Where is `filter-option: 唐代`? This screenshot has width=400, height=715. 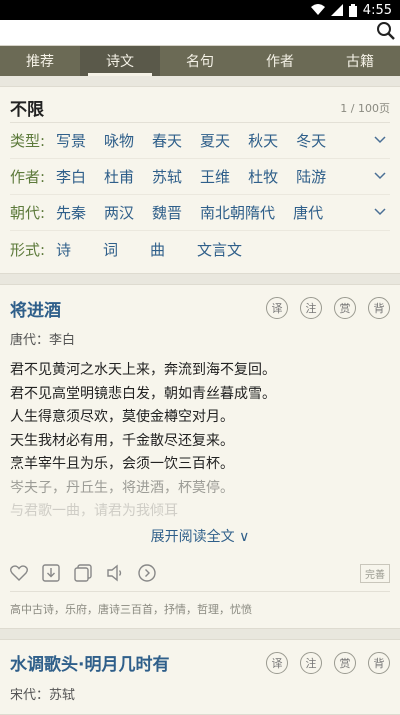
filter-option: 唐代 is located at coordinates (308, 212).